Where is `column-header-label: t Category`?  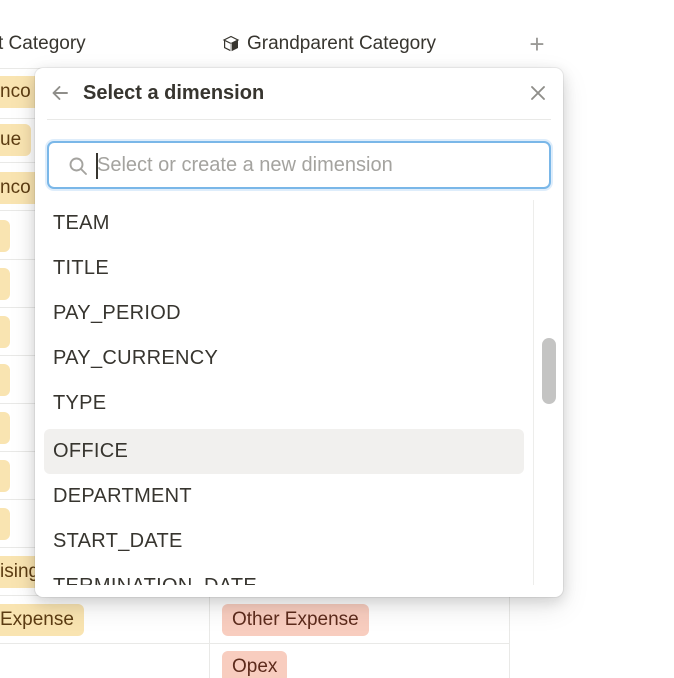
column-header-label: t Category is located at coordinates (43, 43).